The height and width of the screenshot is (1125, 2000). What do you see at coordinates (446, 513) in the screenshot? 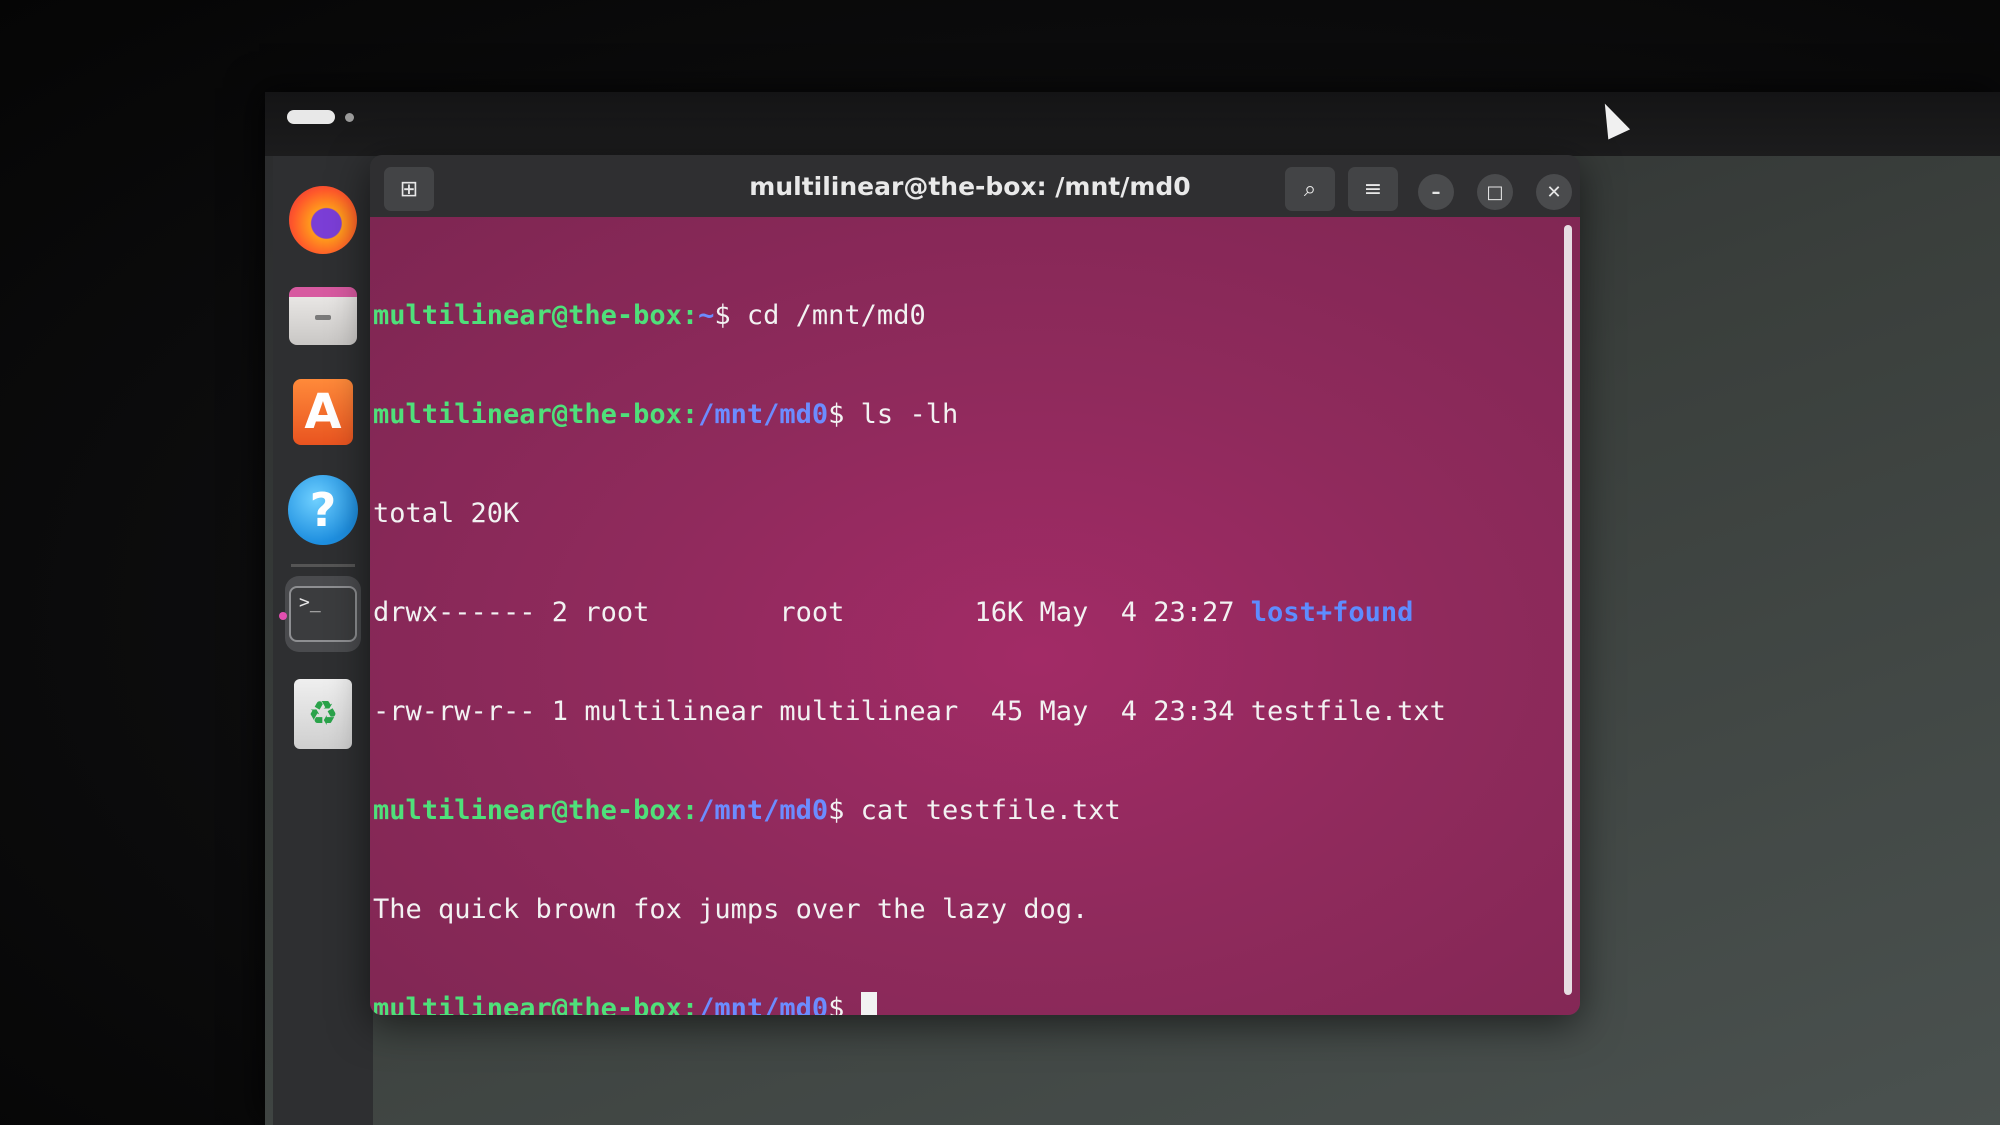
I see `output-text: total 20K` at bounding box center [446, 513].